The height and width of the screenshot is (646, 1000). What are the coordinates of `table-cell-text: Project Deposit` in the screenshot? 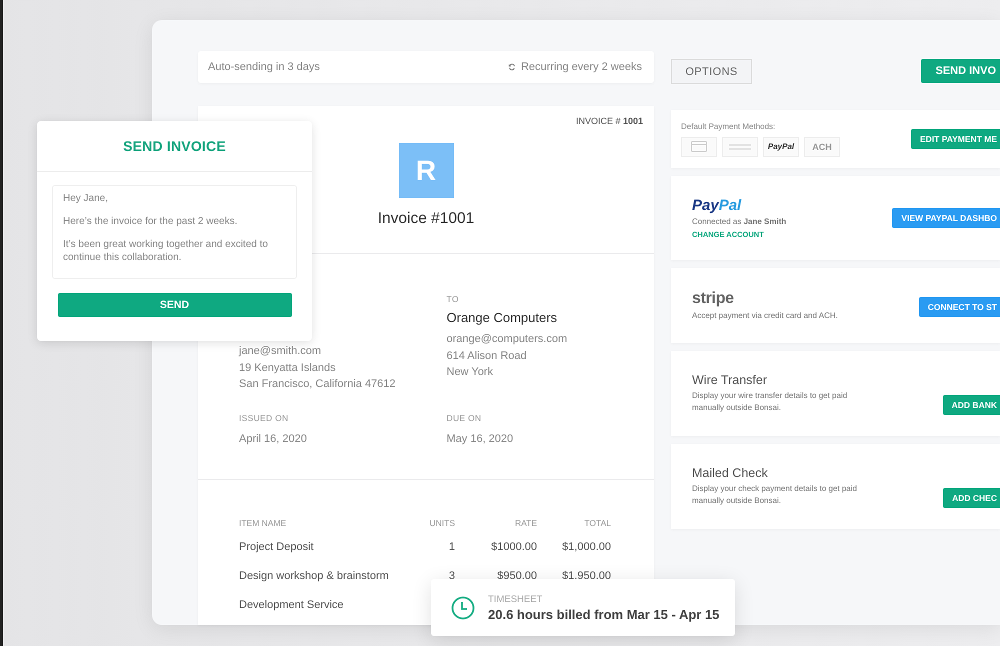 It's located at (277, 547).